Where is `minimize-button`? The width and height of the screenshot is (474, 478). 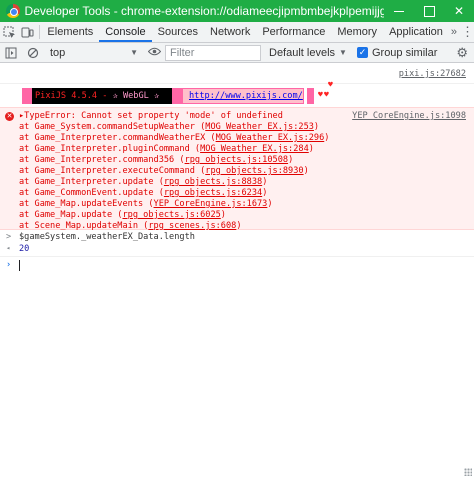 minimize-button is located at coordinates (399, 11).